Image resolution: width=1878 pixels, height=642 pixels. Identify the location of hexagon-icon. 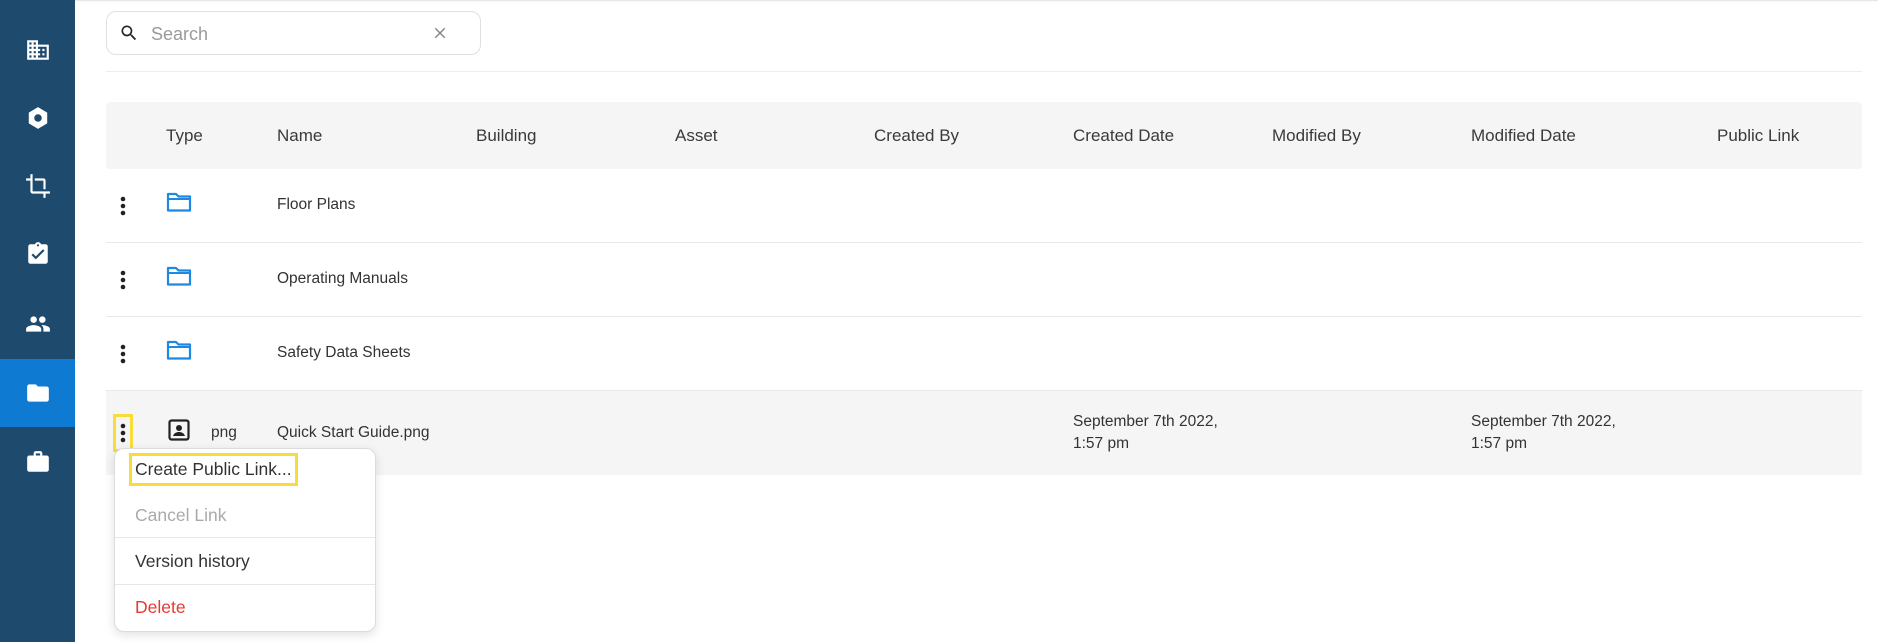
(37, 118).